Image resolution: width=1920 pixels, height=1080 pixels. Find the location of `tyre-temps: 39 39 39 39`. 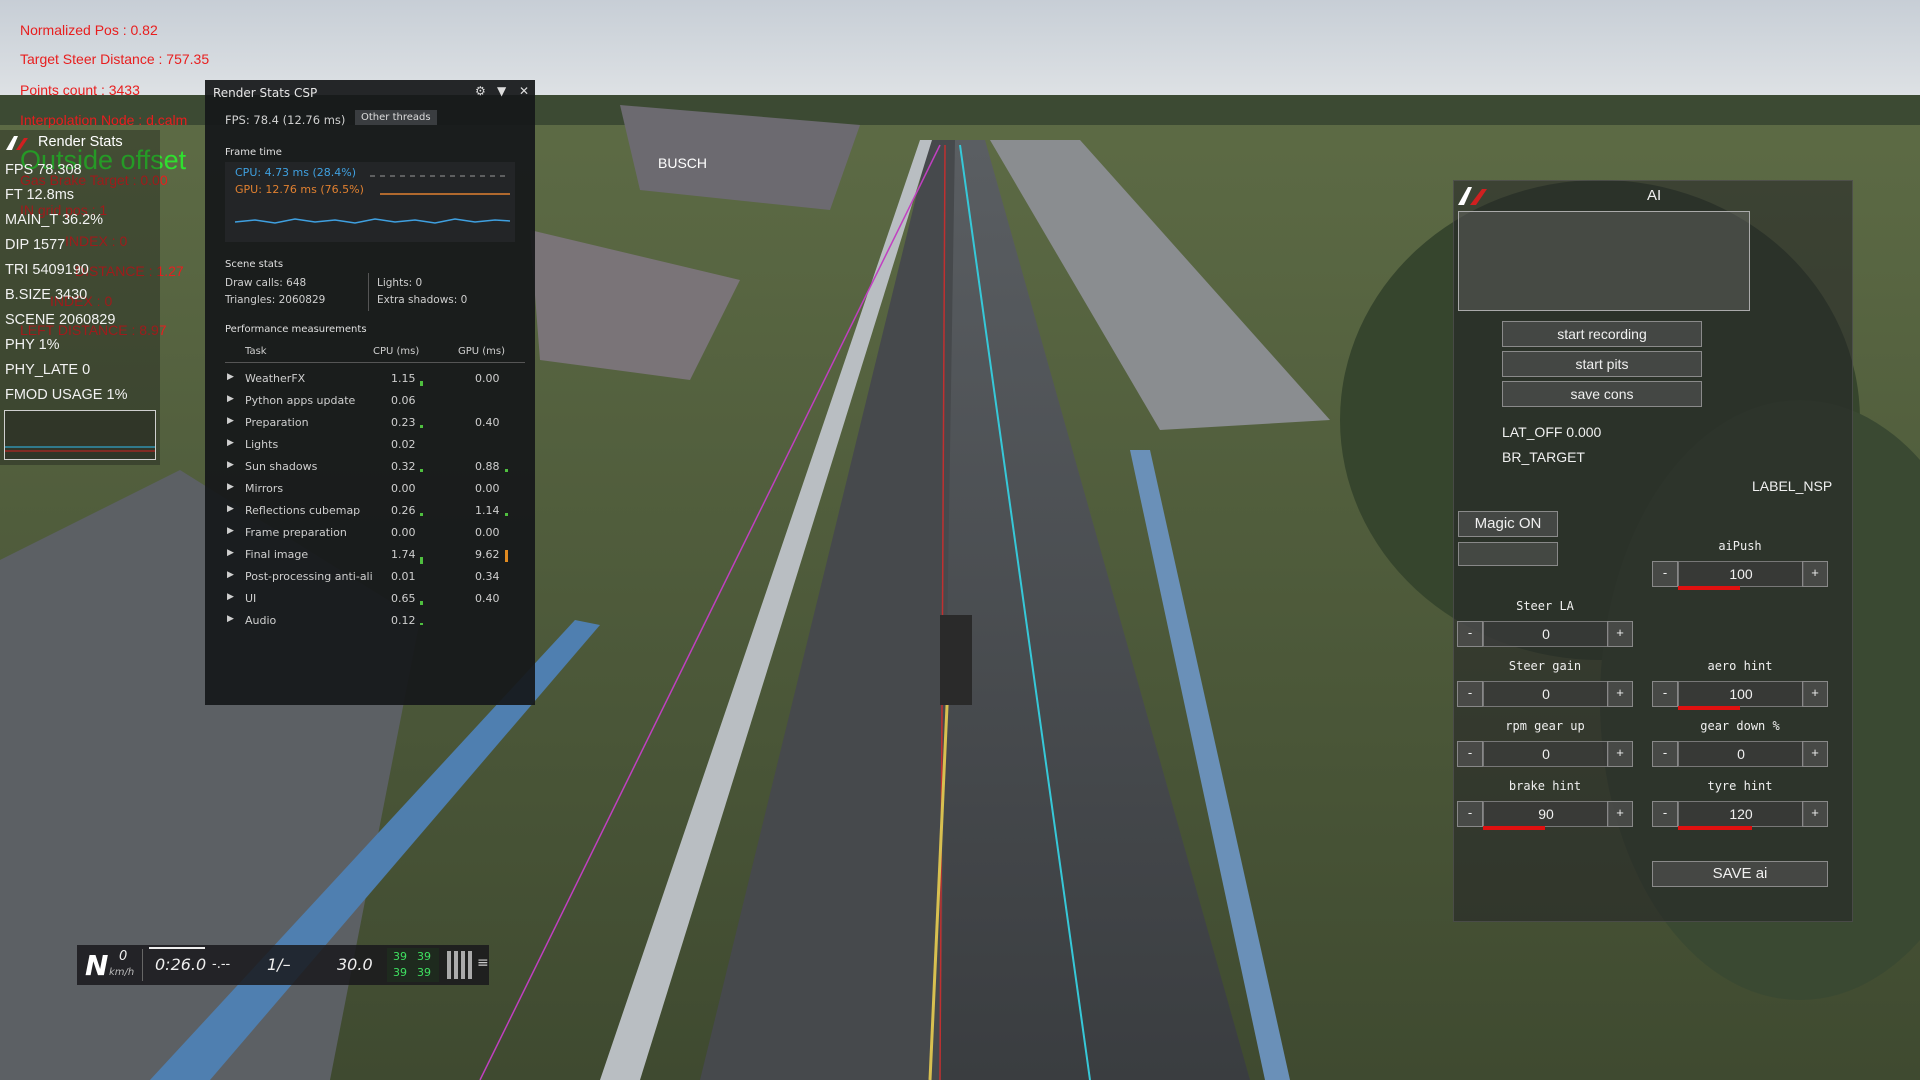

tyre-temps: 39 39 39 39 is located at coordinates (413, 965).